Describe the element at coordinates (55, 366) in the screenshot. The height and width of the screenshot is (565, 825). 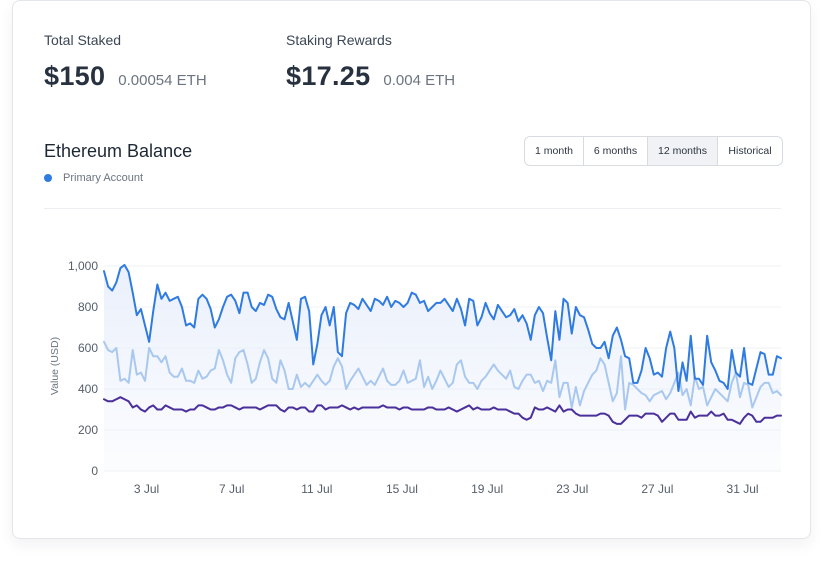
I see `y-axis-title: Value (USD)` at that location.